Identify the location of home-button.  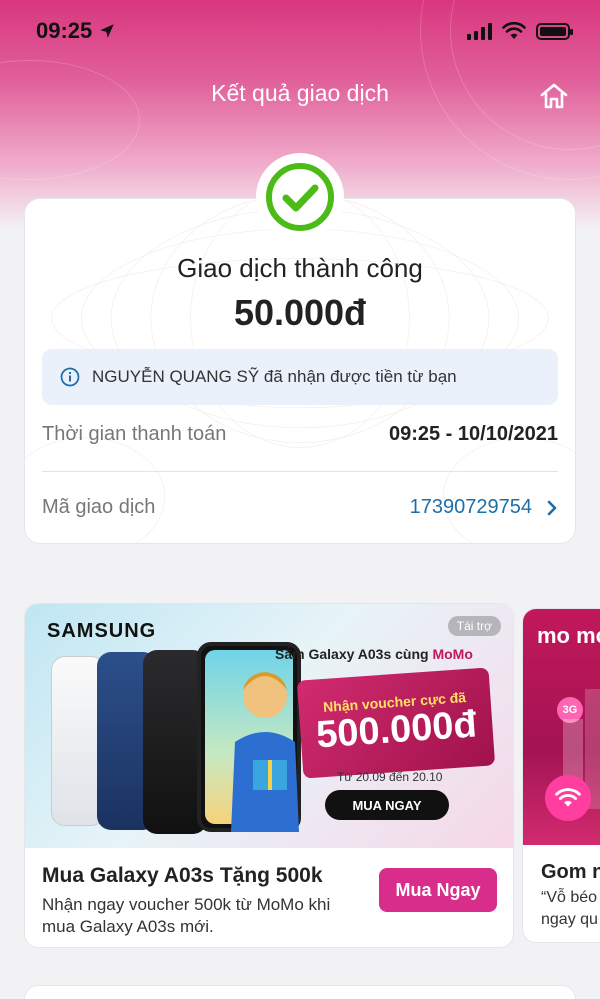
(554, 96).